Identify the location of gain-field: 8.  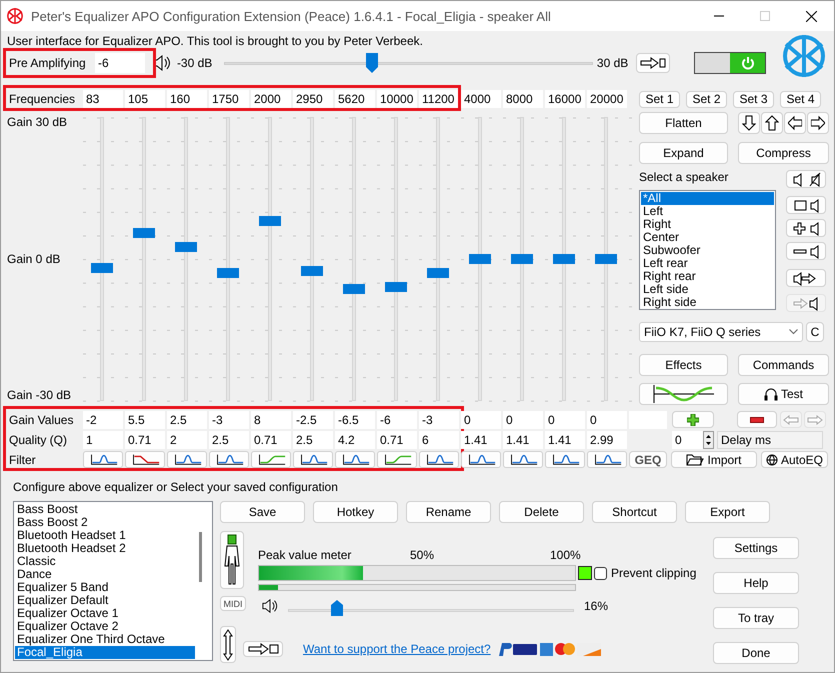
(271, 419).